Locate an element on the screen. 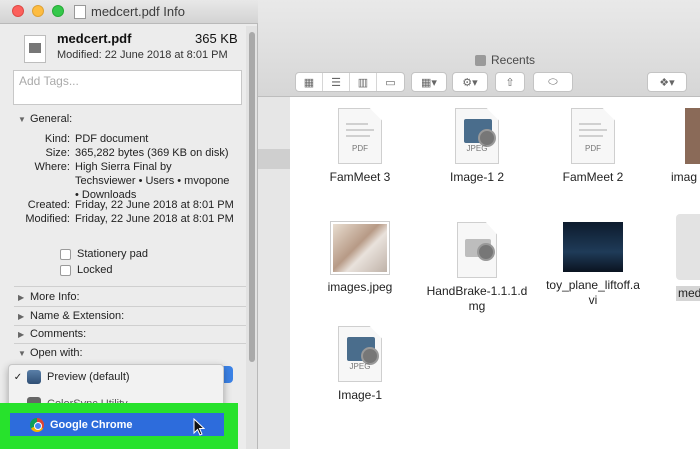  kind-value: PDF document is located at coordinates (112, 139).